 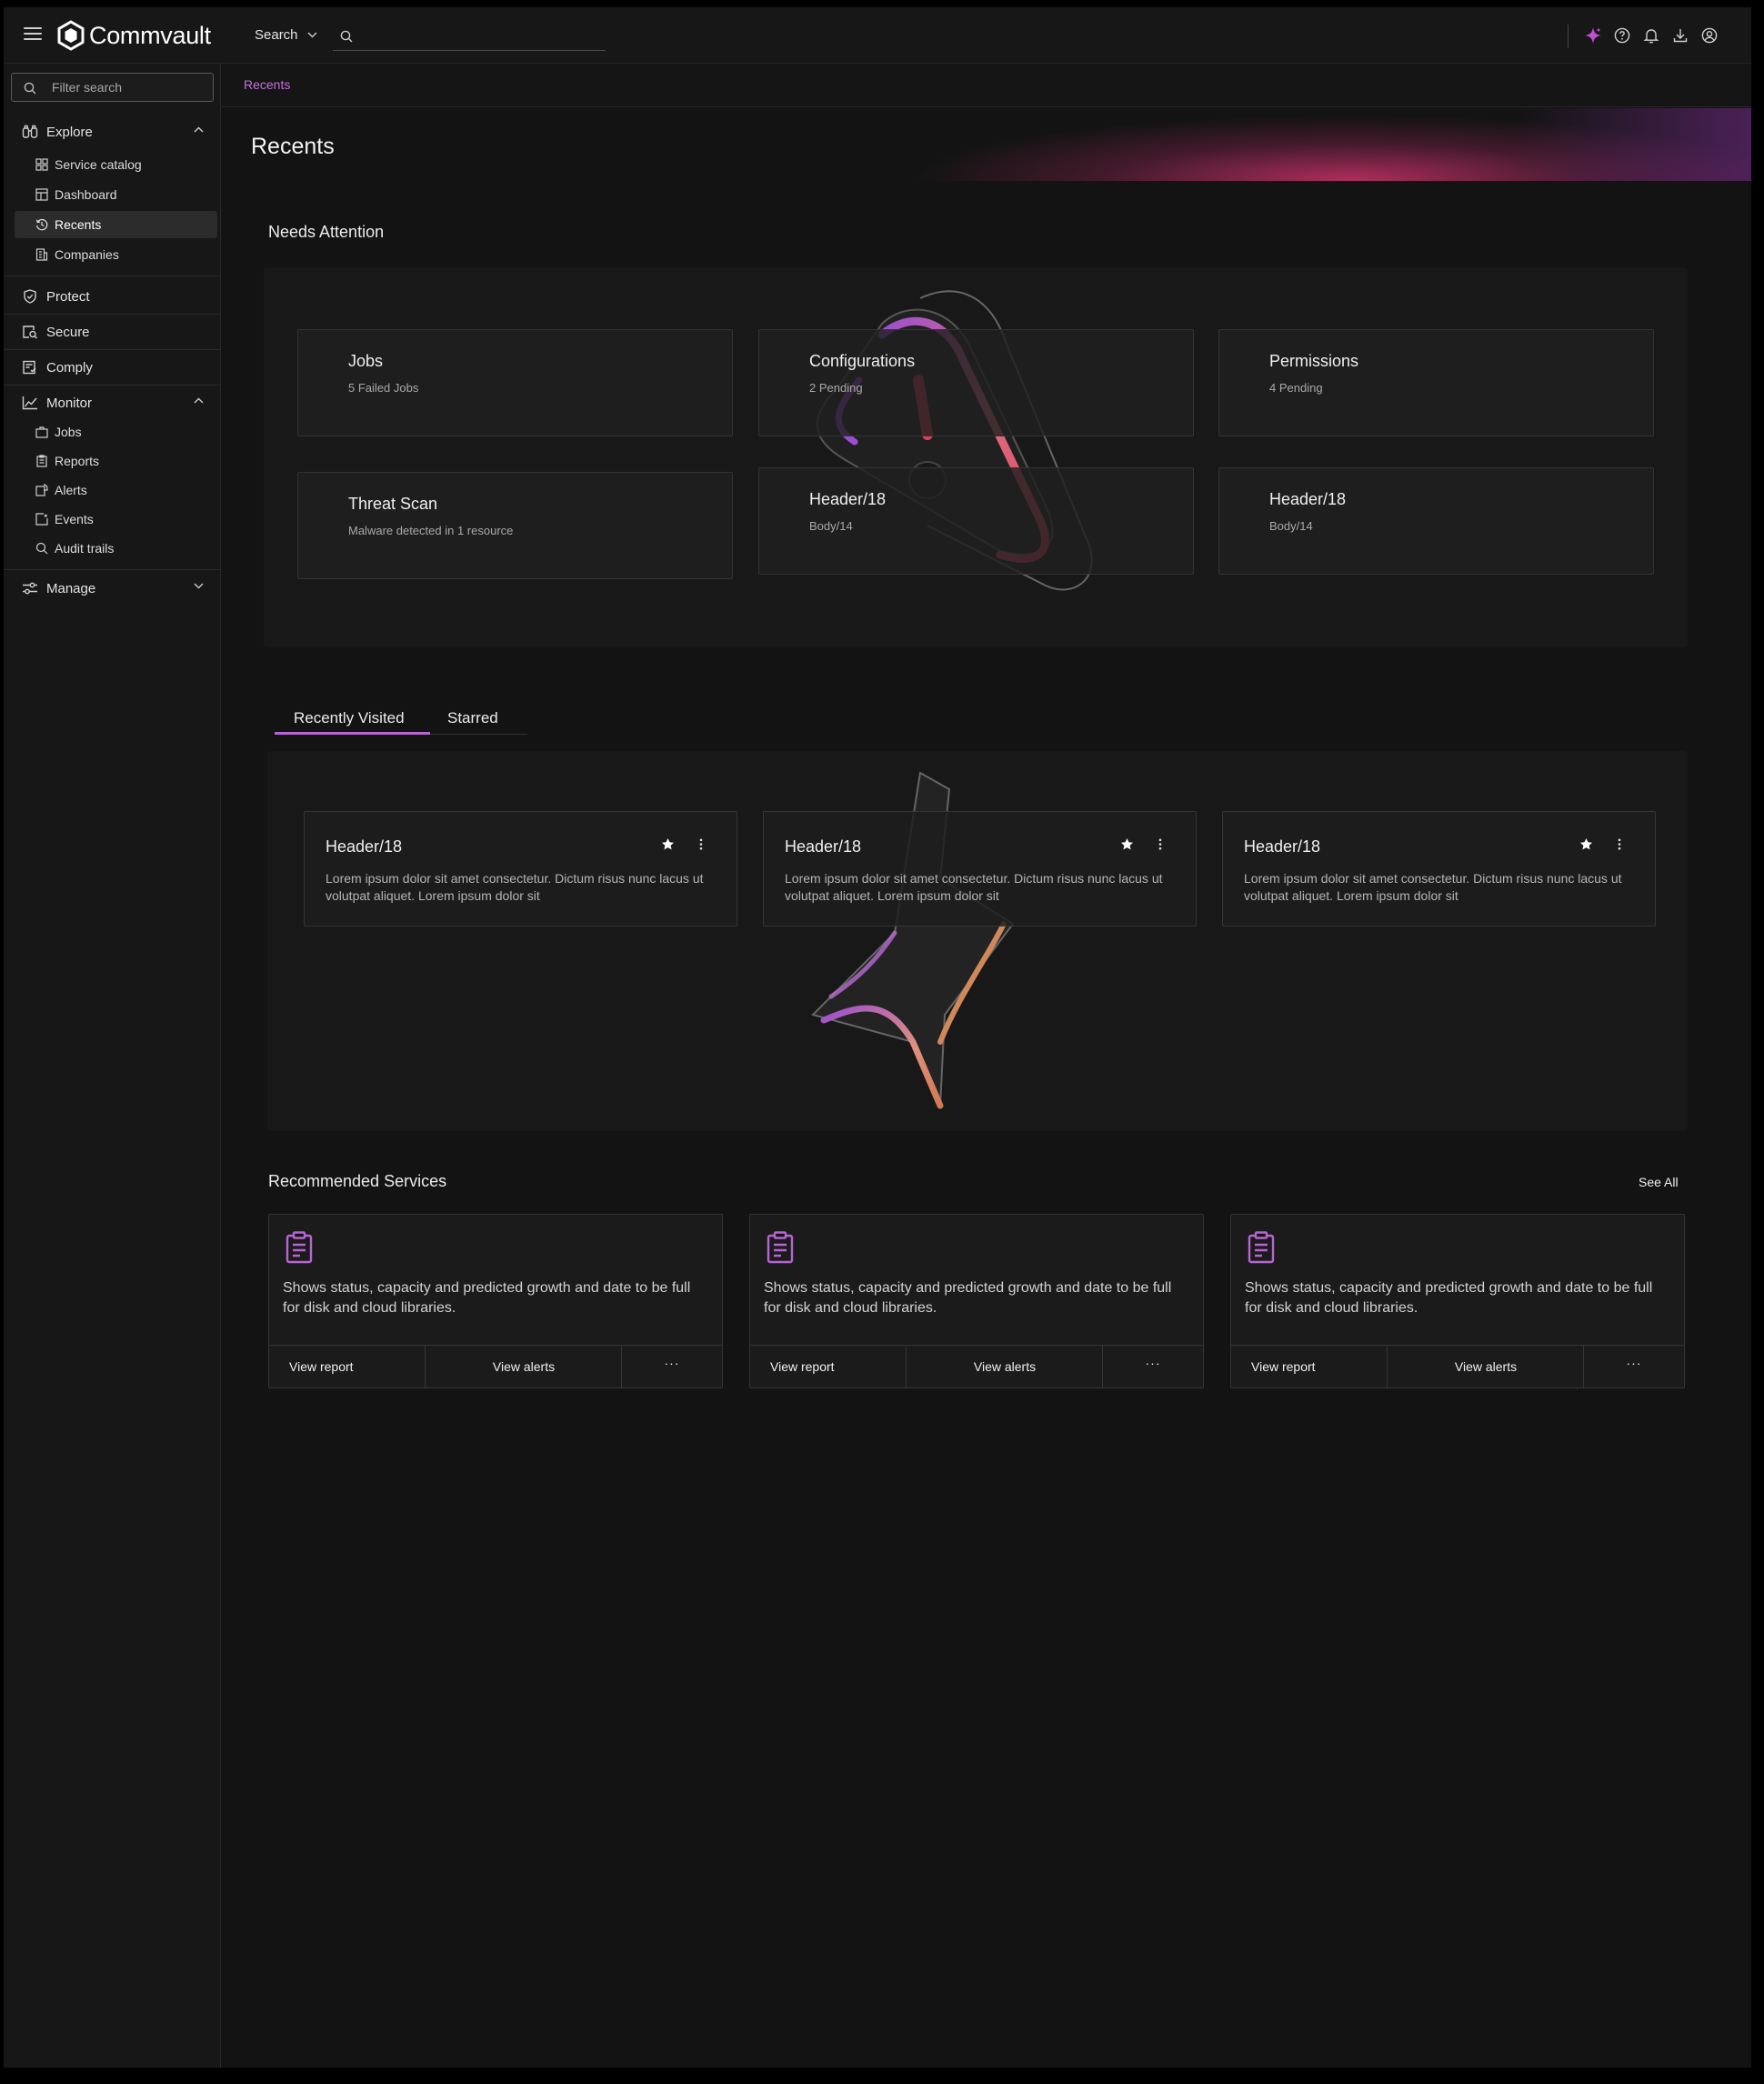 What do you see at coordinates (112, 403) in the screenshot?
I see `sidebar-section-monitor: Monitor` at bounding box center [112, 403].